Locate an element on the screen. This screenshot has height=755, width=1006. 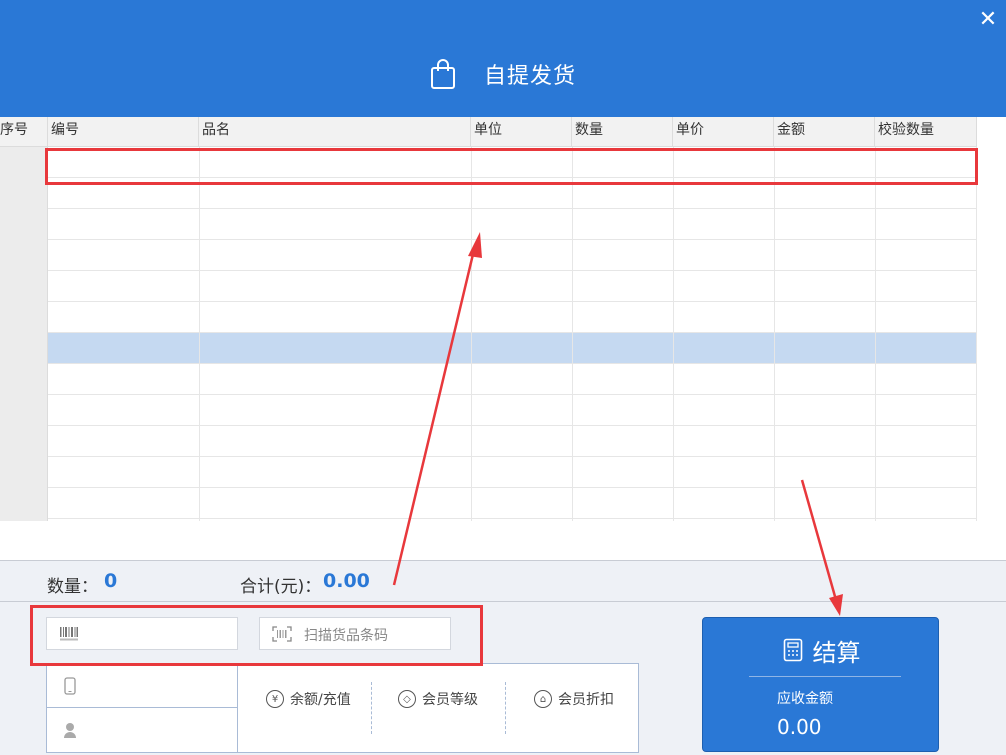
col-serial-header: 序号 is located at coordinates (24, 132).